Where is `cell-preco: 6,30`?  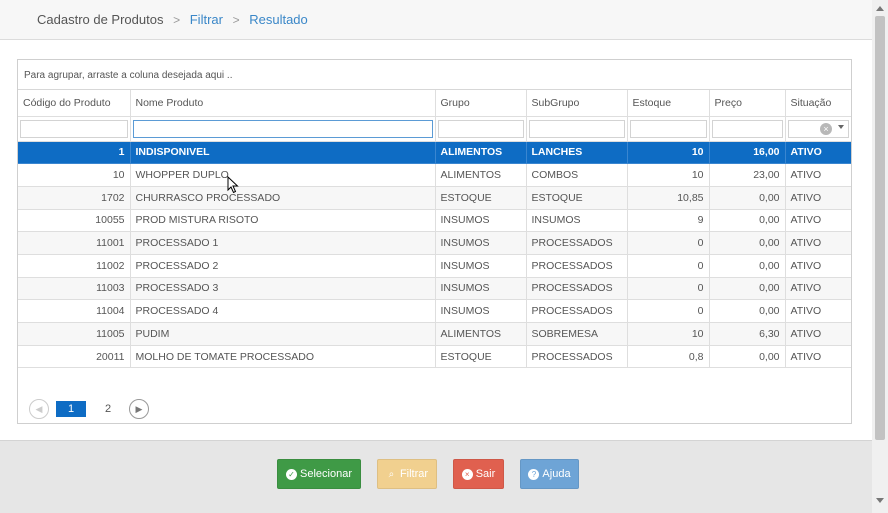
cell-preco: 6,30 is located at coordinates (747, 334).